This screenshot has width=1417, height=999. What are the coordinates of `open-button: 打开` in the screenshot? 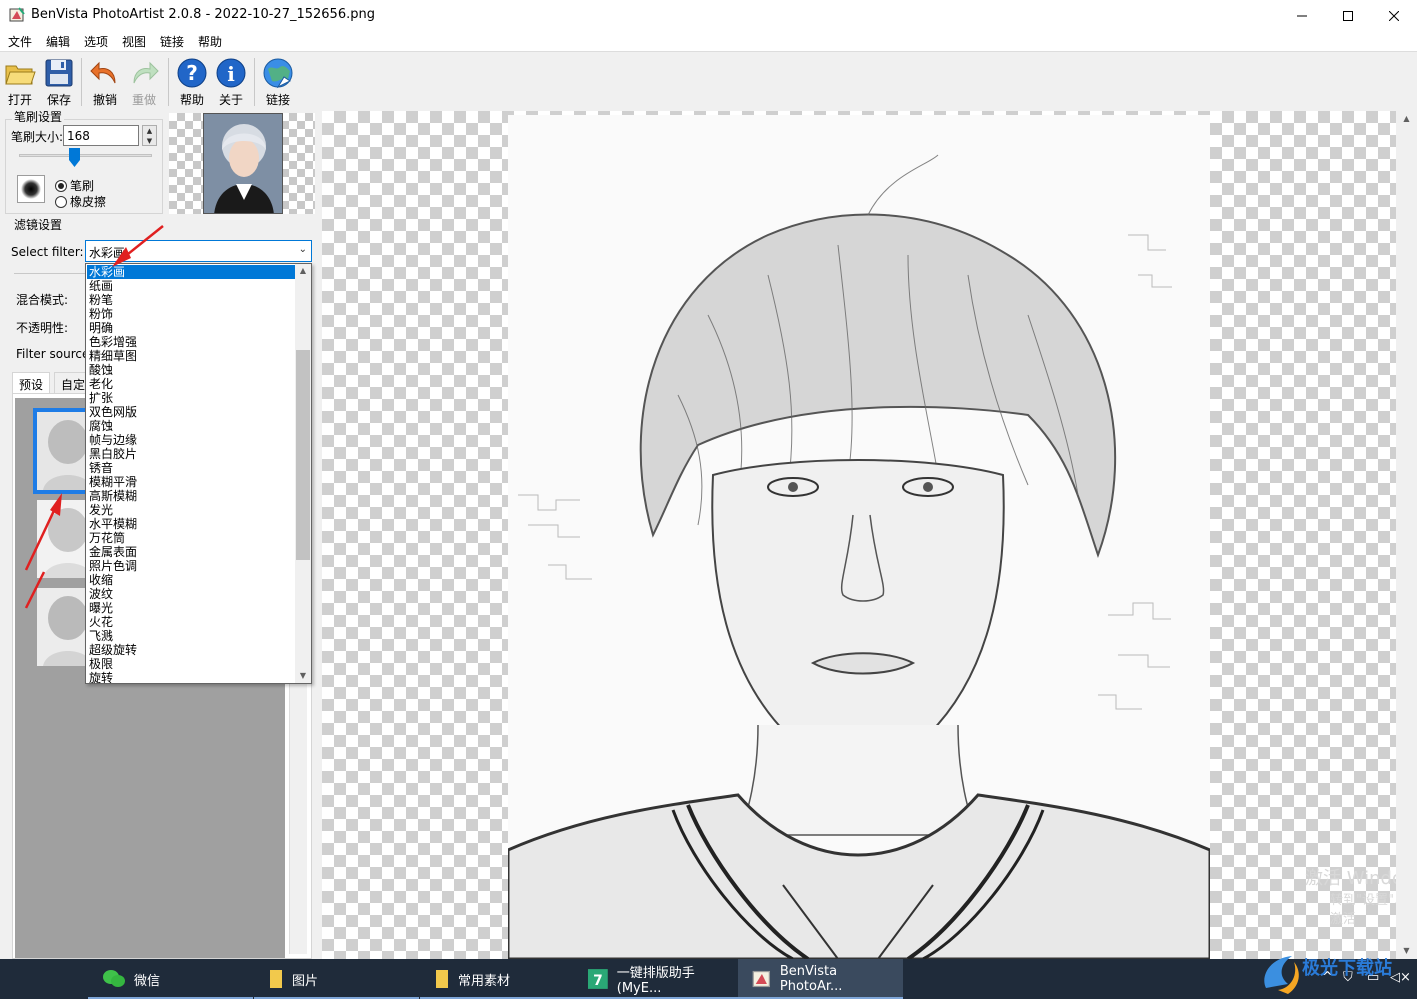 It's located at (20, 82).